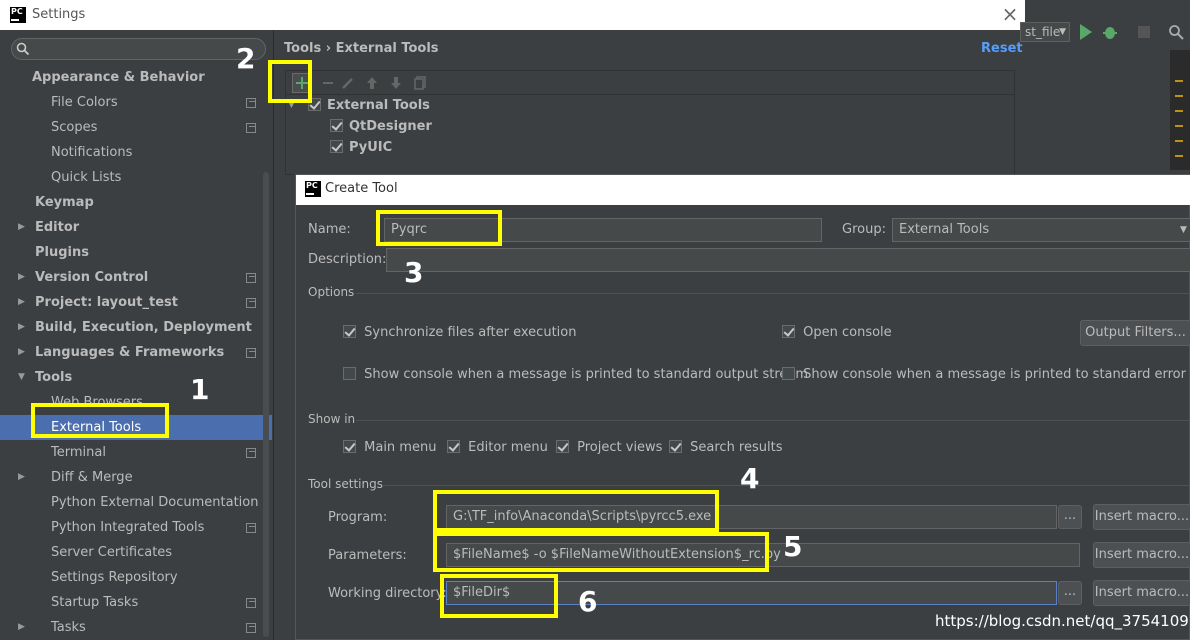 The width and height of the screenshot is (1190, 640). I want to click on sidebar-item: Notifications, so click(131, 152).